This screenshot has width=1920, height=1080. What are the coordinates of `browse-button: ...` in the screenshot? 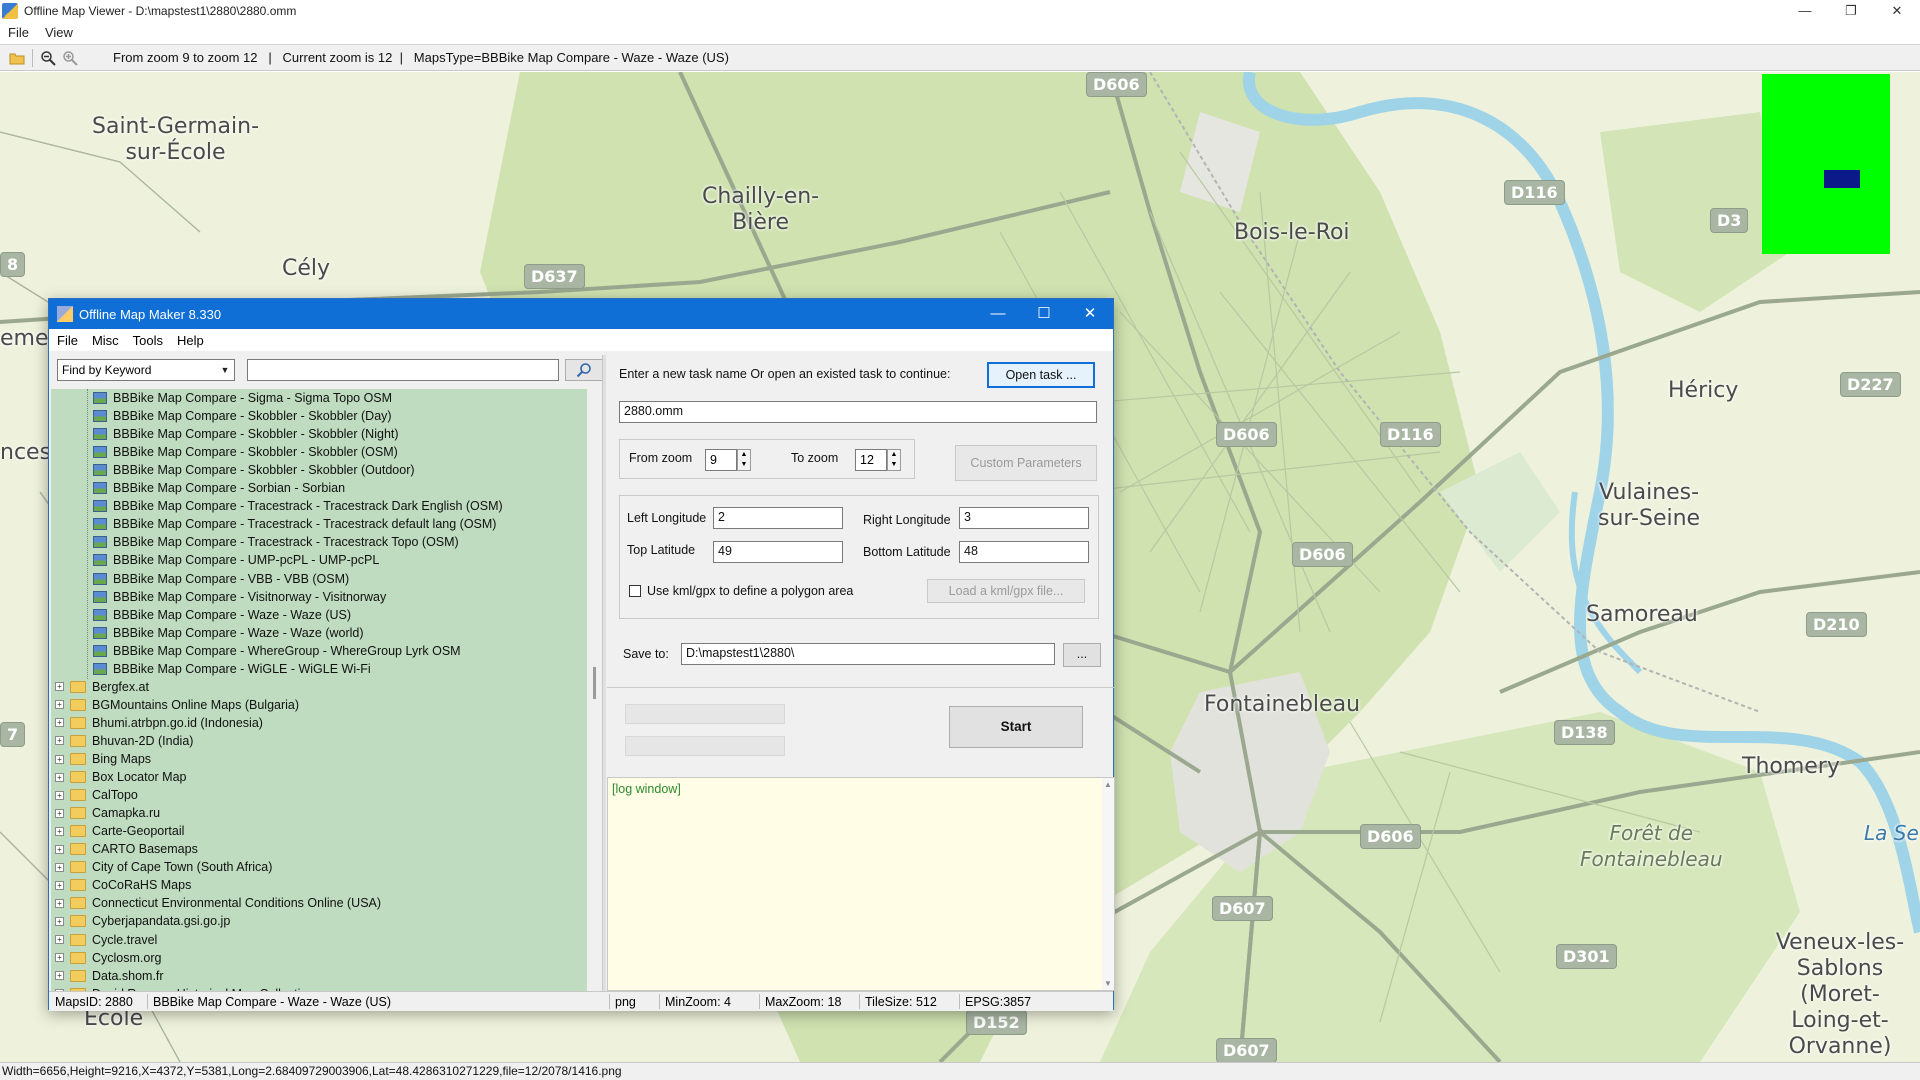 It's located at (1082, 655).